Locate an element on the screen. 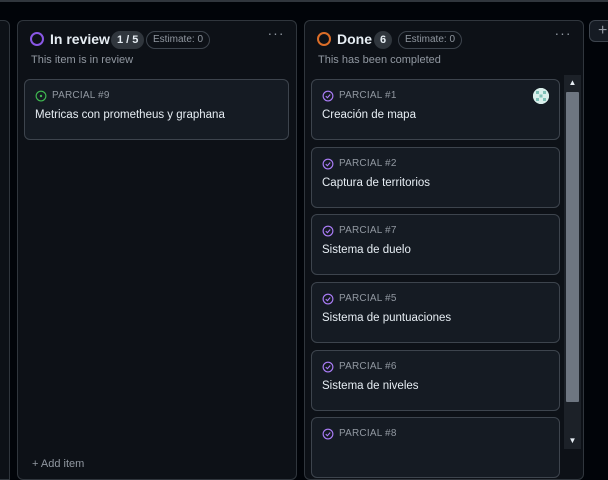  top-divider is located at coordinates (304, 1).